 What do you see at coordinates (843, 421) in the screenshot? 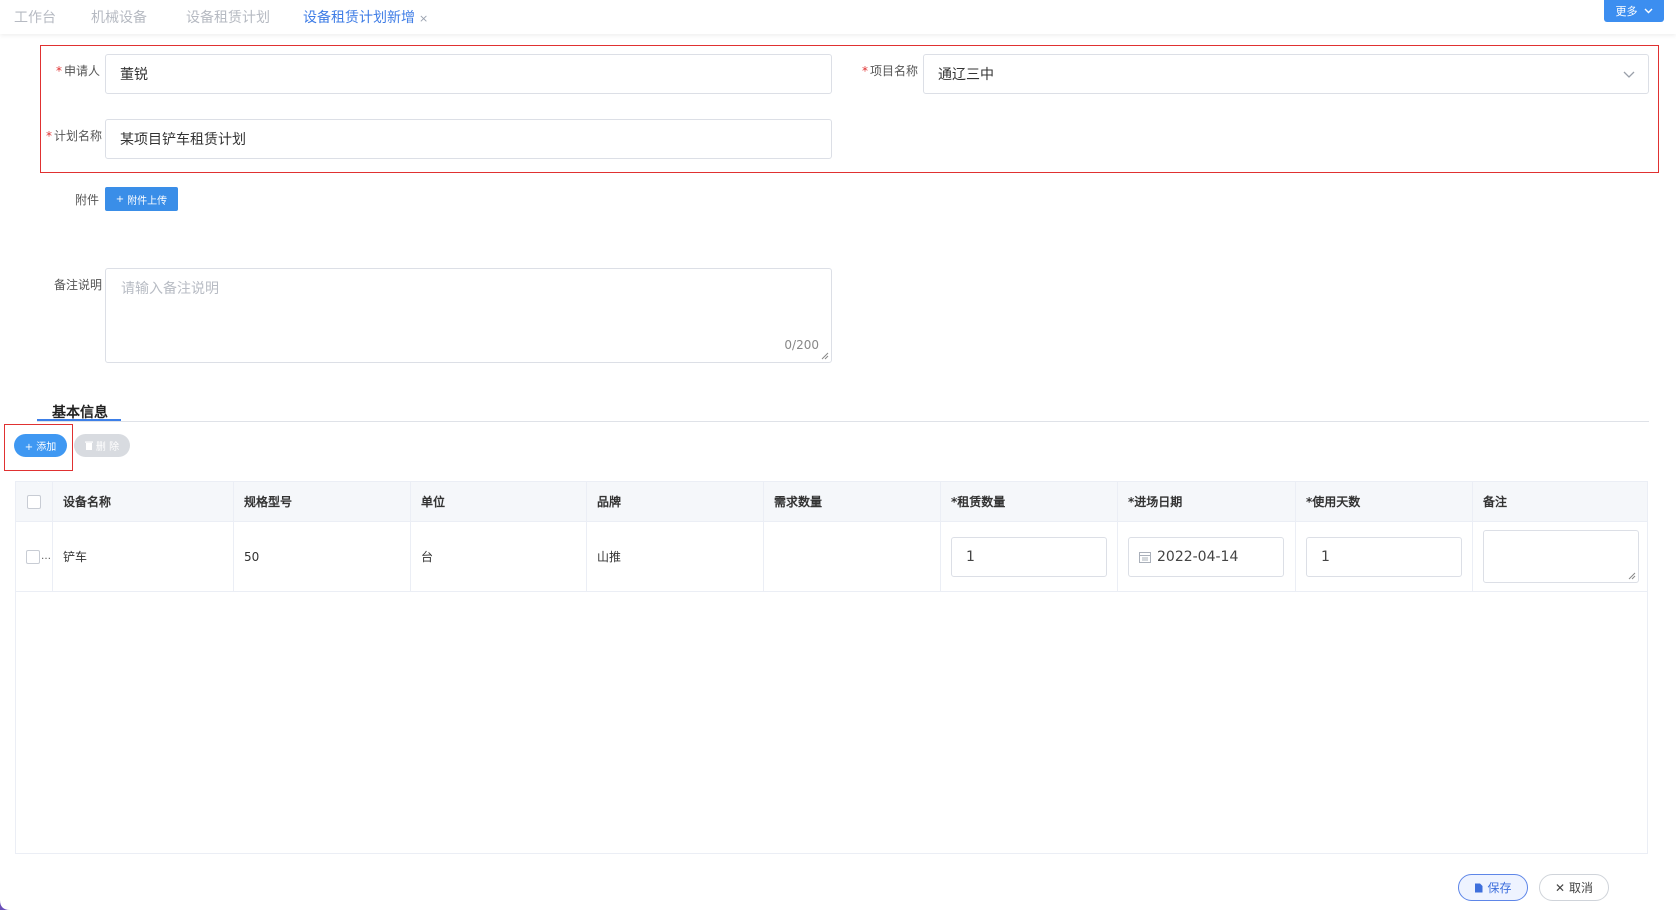
I see `section-divider` at bounding box center [843, 421].